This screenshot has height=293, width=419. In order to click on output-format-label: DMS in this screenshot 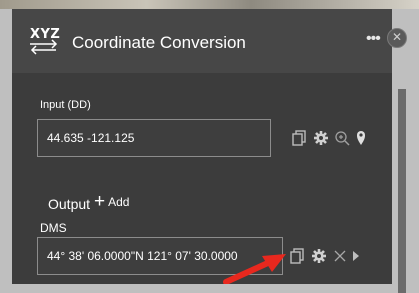, I will do `click(53, 228)`.